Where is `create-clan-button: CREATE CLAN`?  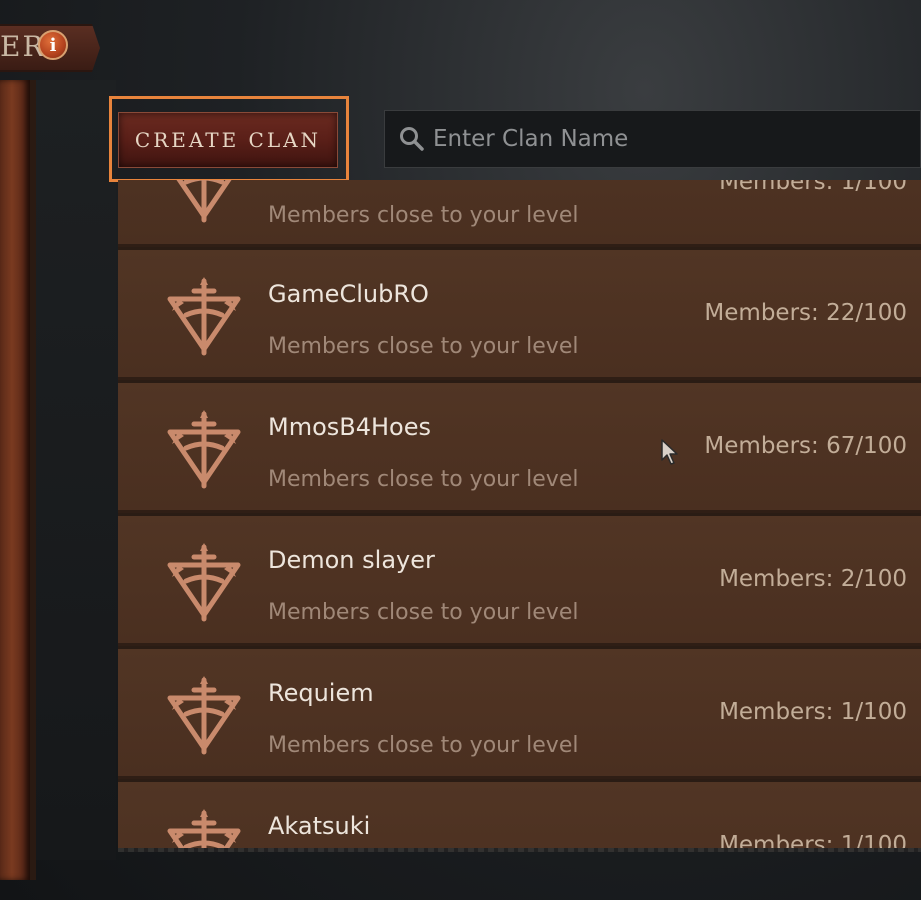 create-clan-button: CREATE CLAN is located at coordinates (228, 140).